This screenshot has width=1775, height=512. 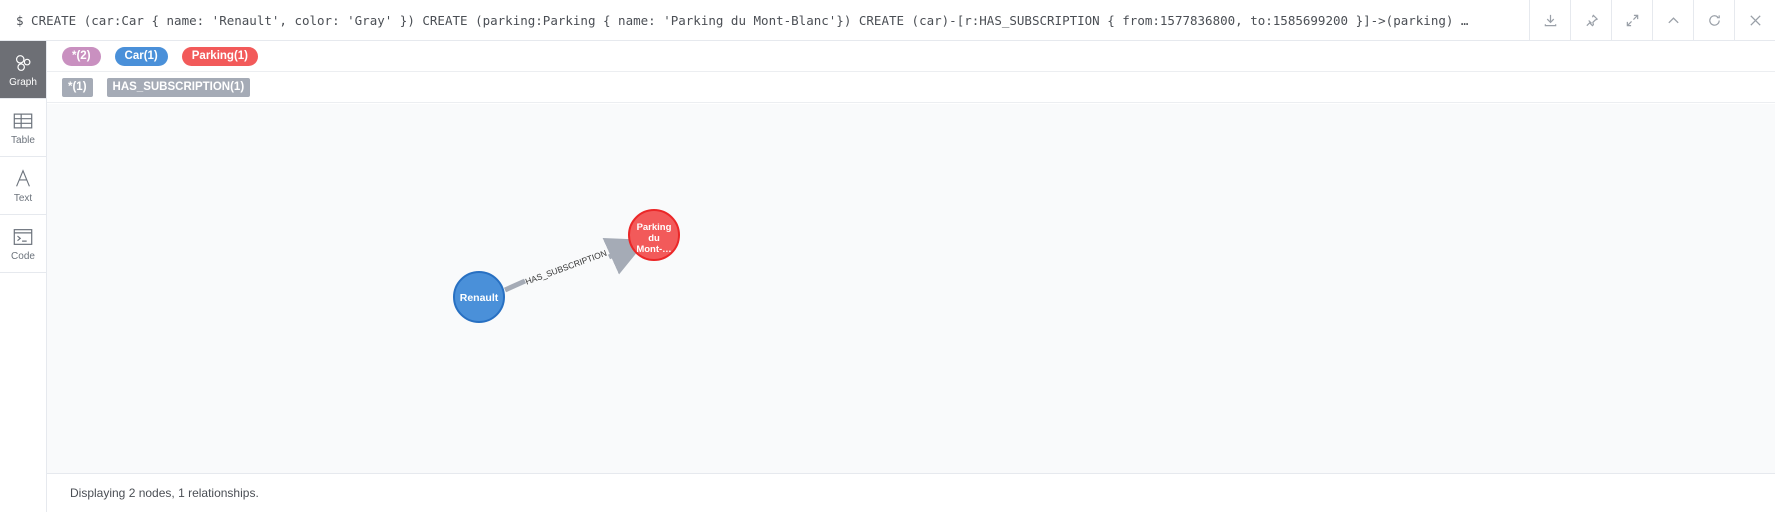 What do you see at coordinates (164, 493) in the screenshot?
I see `status-text: Displaying 2 nodes, 1 relationships.` at bounding box center [164, 493].